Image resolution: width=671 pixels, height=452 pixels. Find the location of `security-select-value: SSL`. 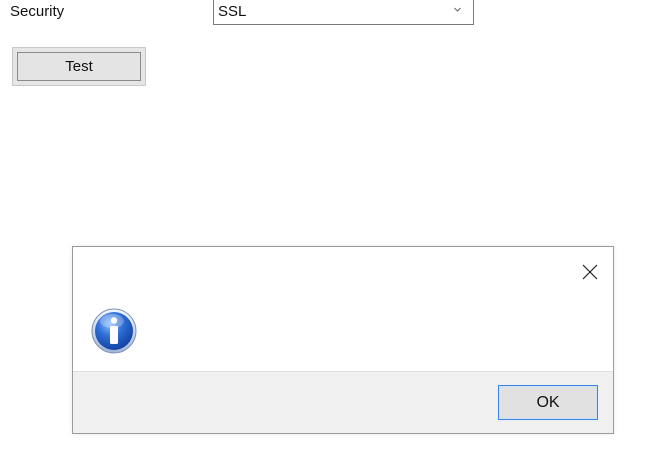

security-select-value: SSL is located at coordinates (232, 11).